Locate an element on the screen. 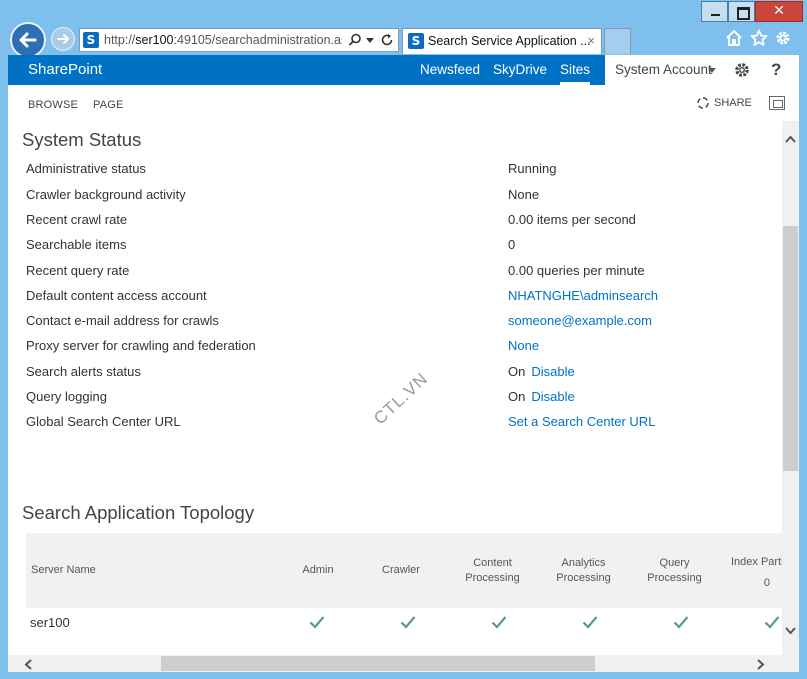 The image size is (807, 679). close-icon: ✕ is located at coordinates (779, 11).